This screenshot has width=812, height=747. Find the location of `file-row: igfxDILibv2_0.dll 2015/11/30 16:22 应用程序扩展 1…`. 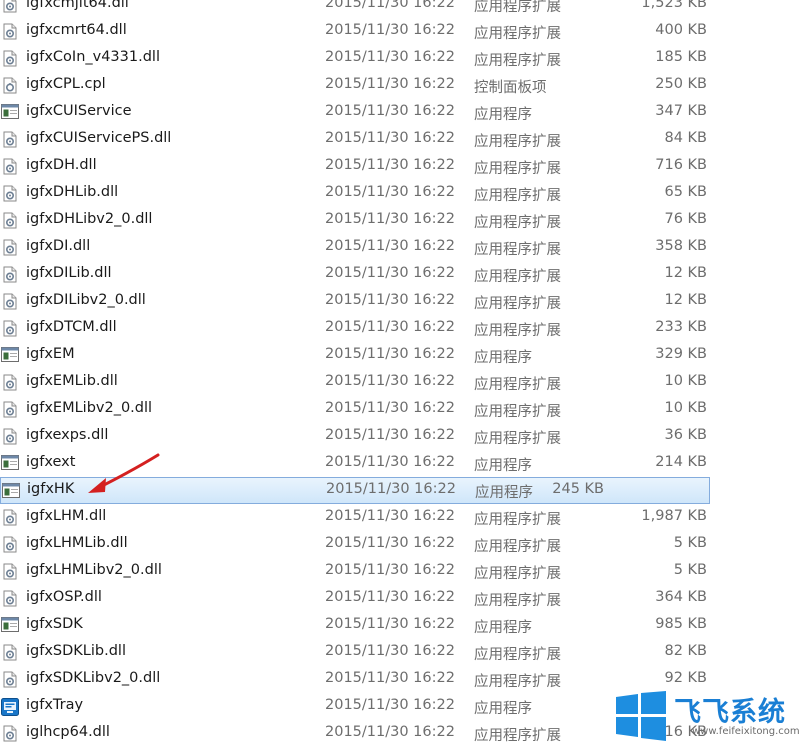

file-row: igfxDILibv2_0.dll 2015/11/30 16:22 应用程序扩展 1… is located at coordinates (406, 301).